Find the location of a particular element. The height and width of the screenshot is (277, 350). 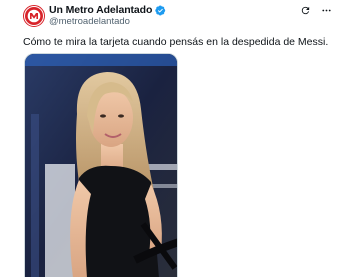

tweet-top-actions is located at coordinates (316, 10).